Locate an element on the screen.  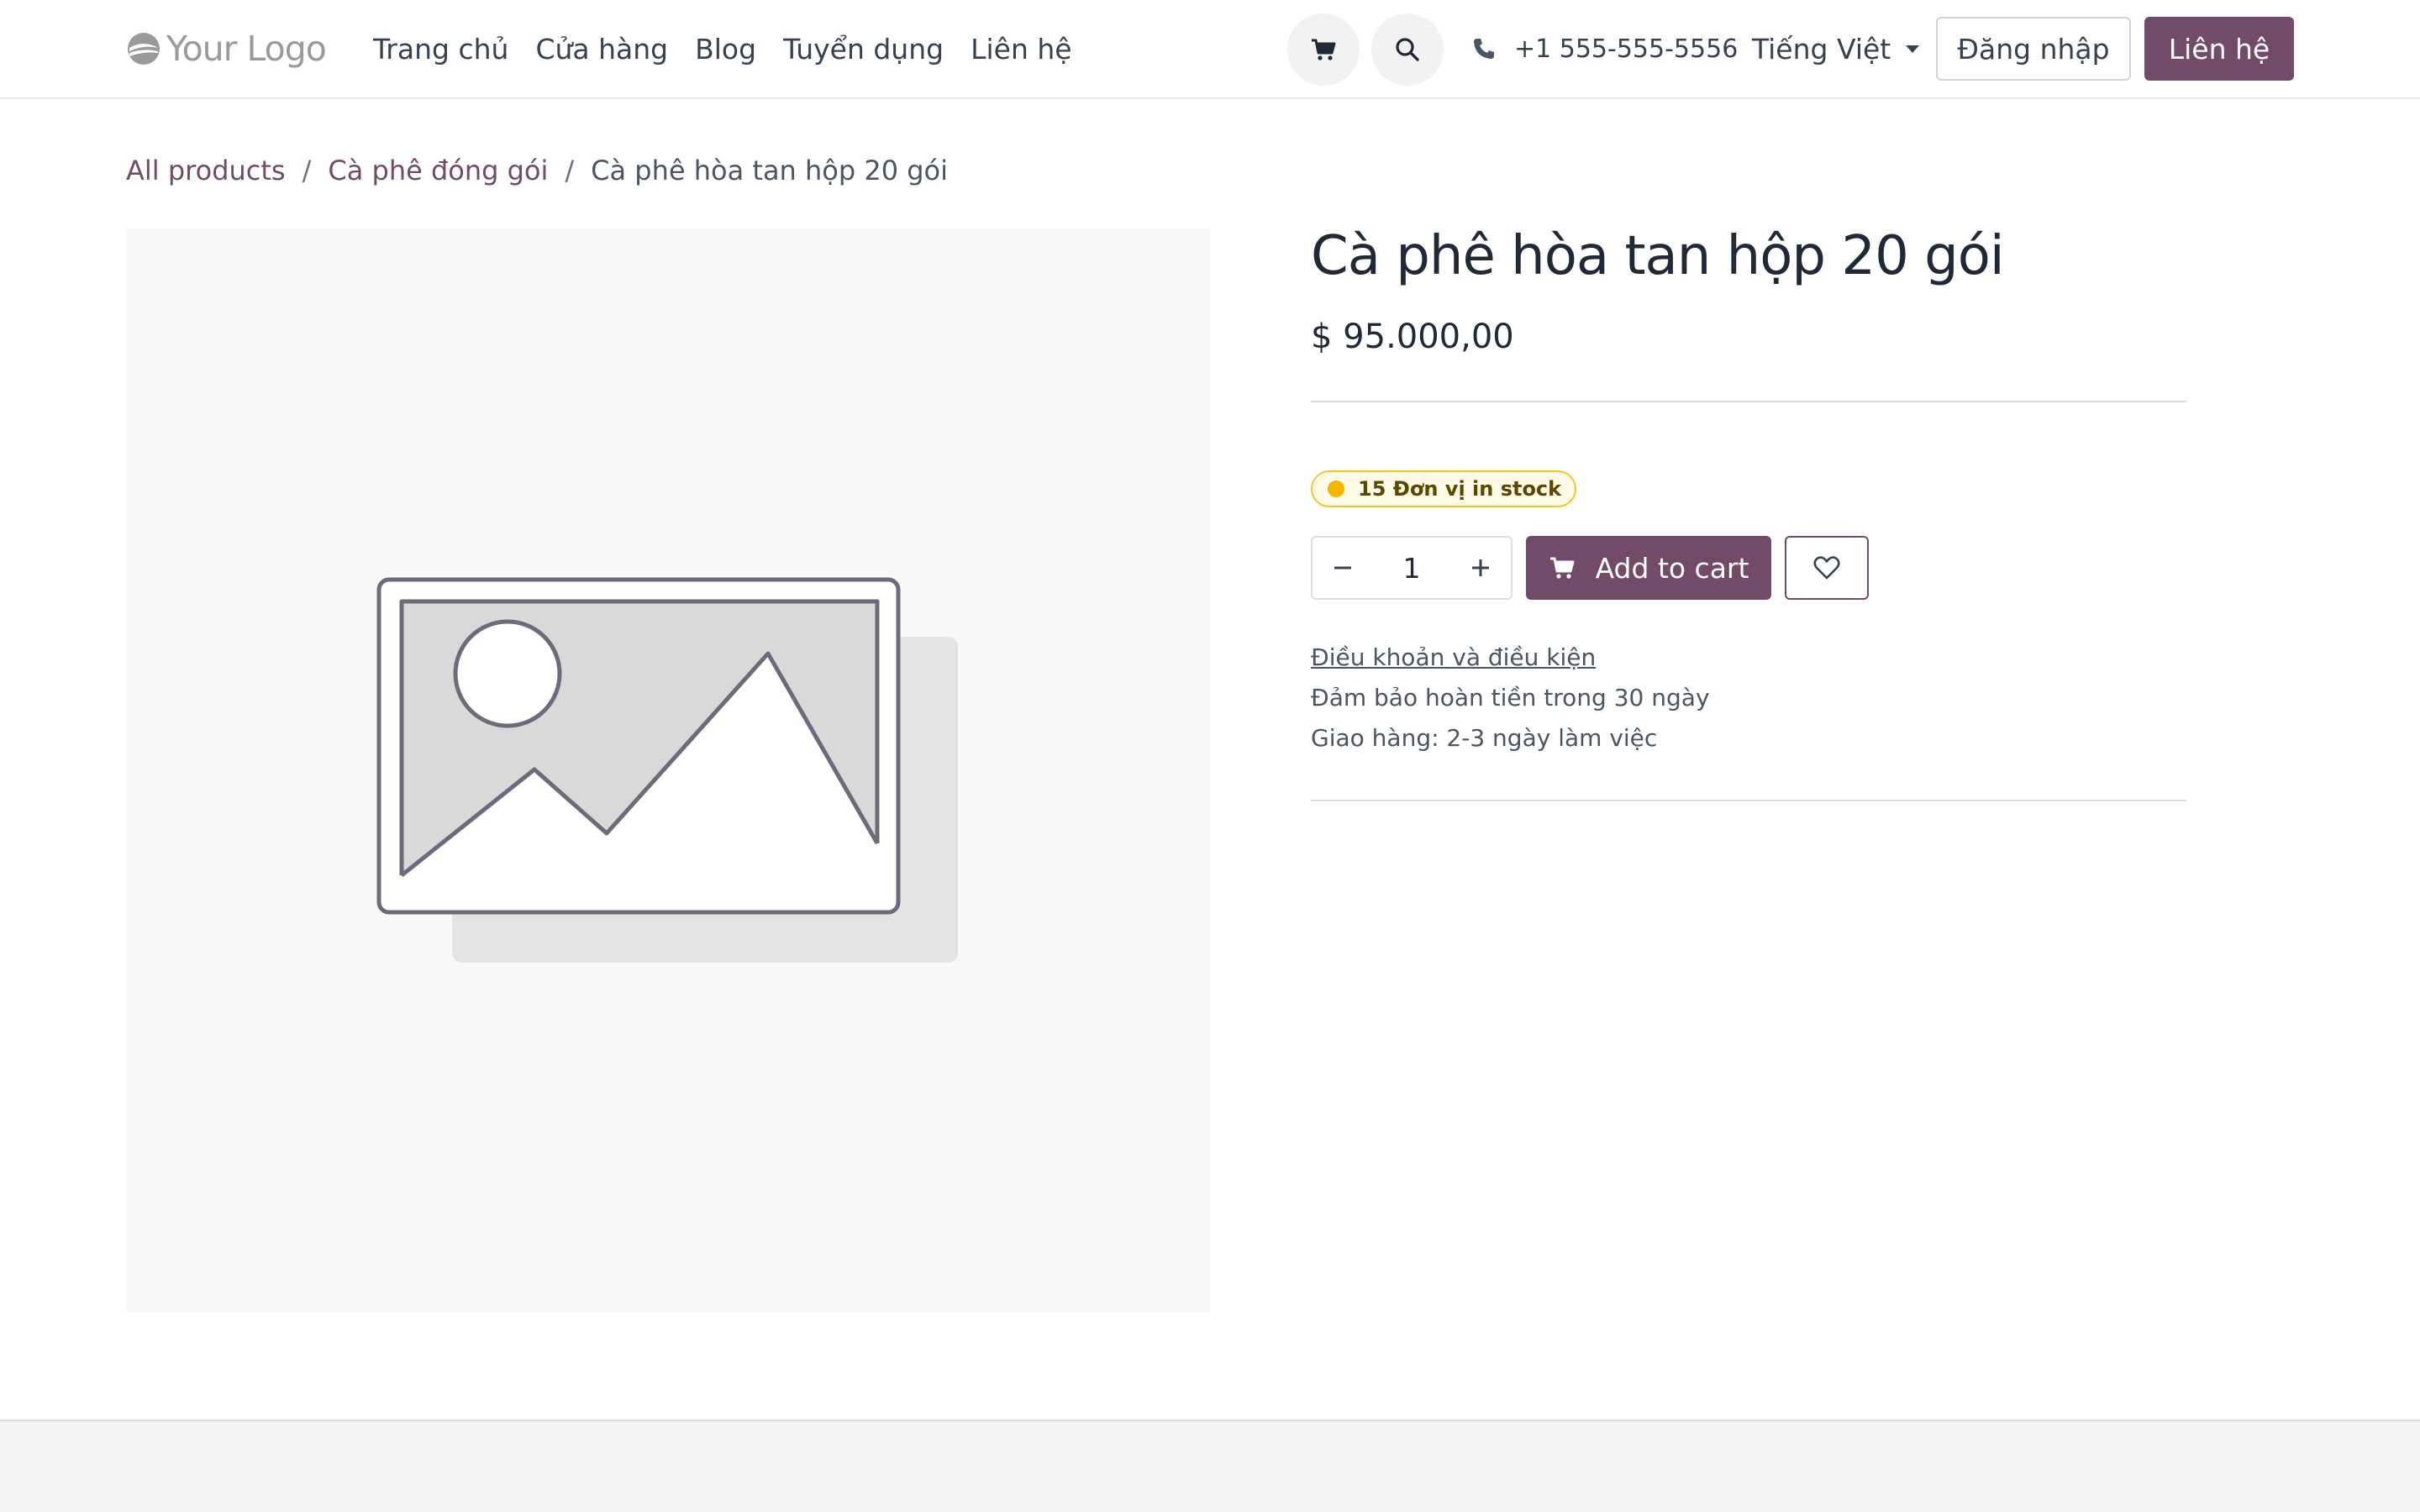
add-to-wishlist-button is located at coordinates (1827, 568).